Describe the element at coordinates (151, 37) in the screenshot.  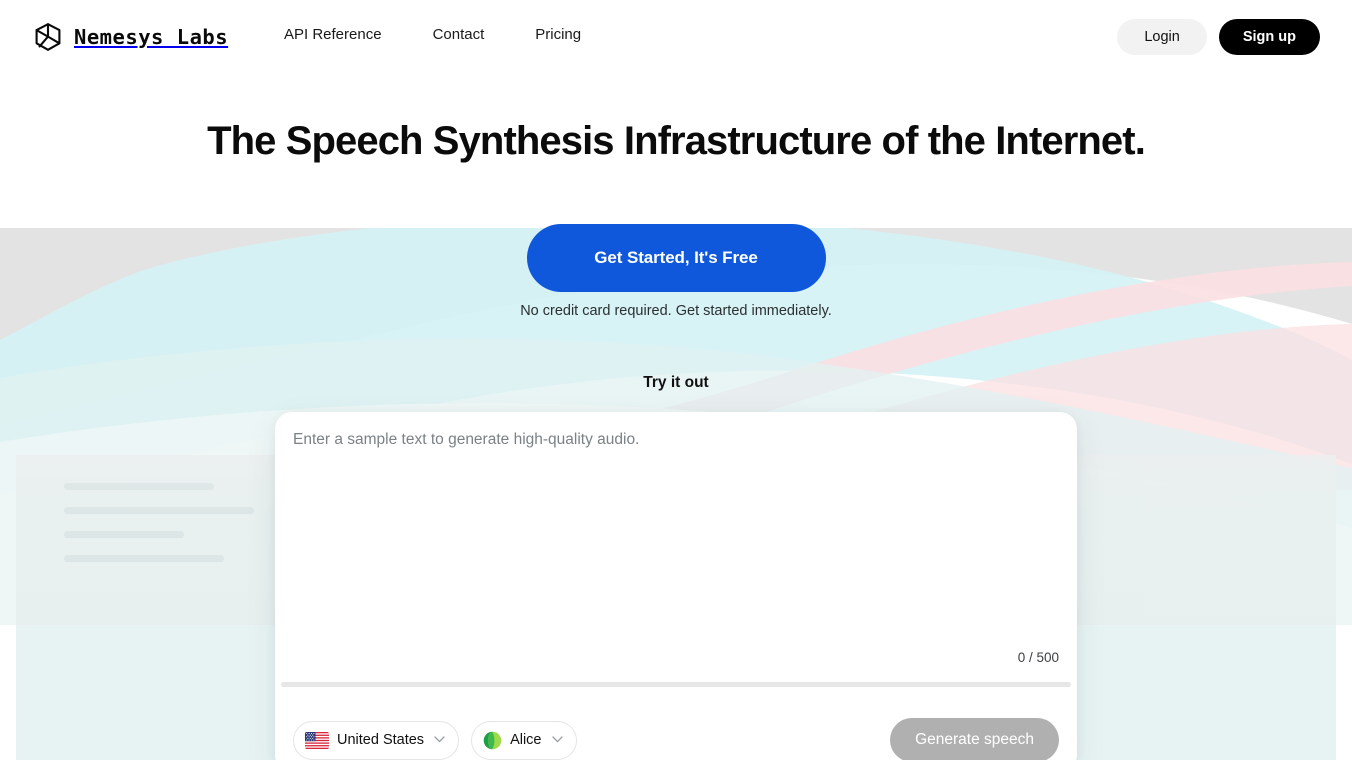
I see `brand-name: Nemesys Labs` at that location.